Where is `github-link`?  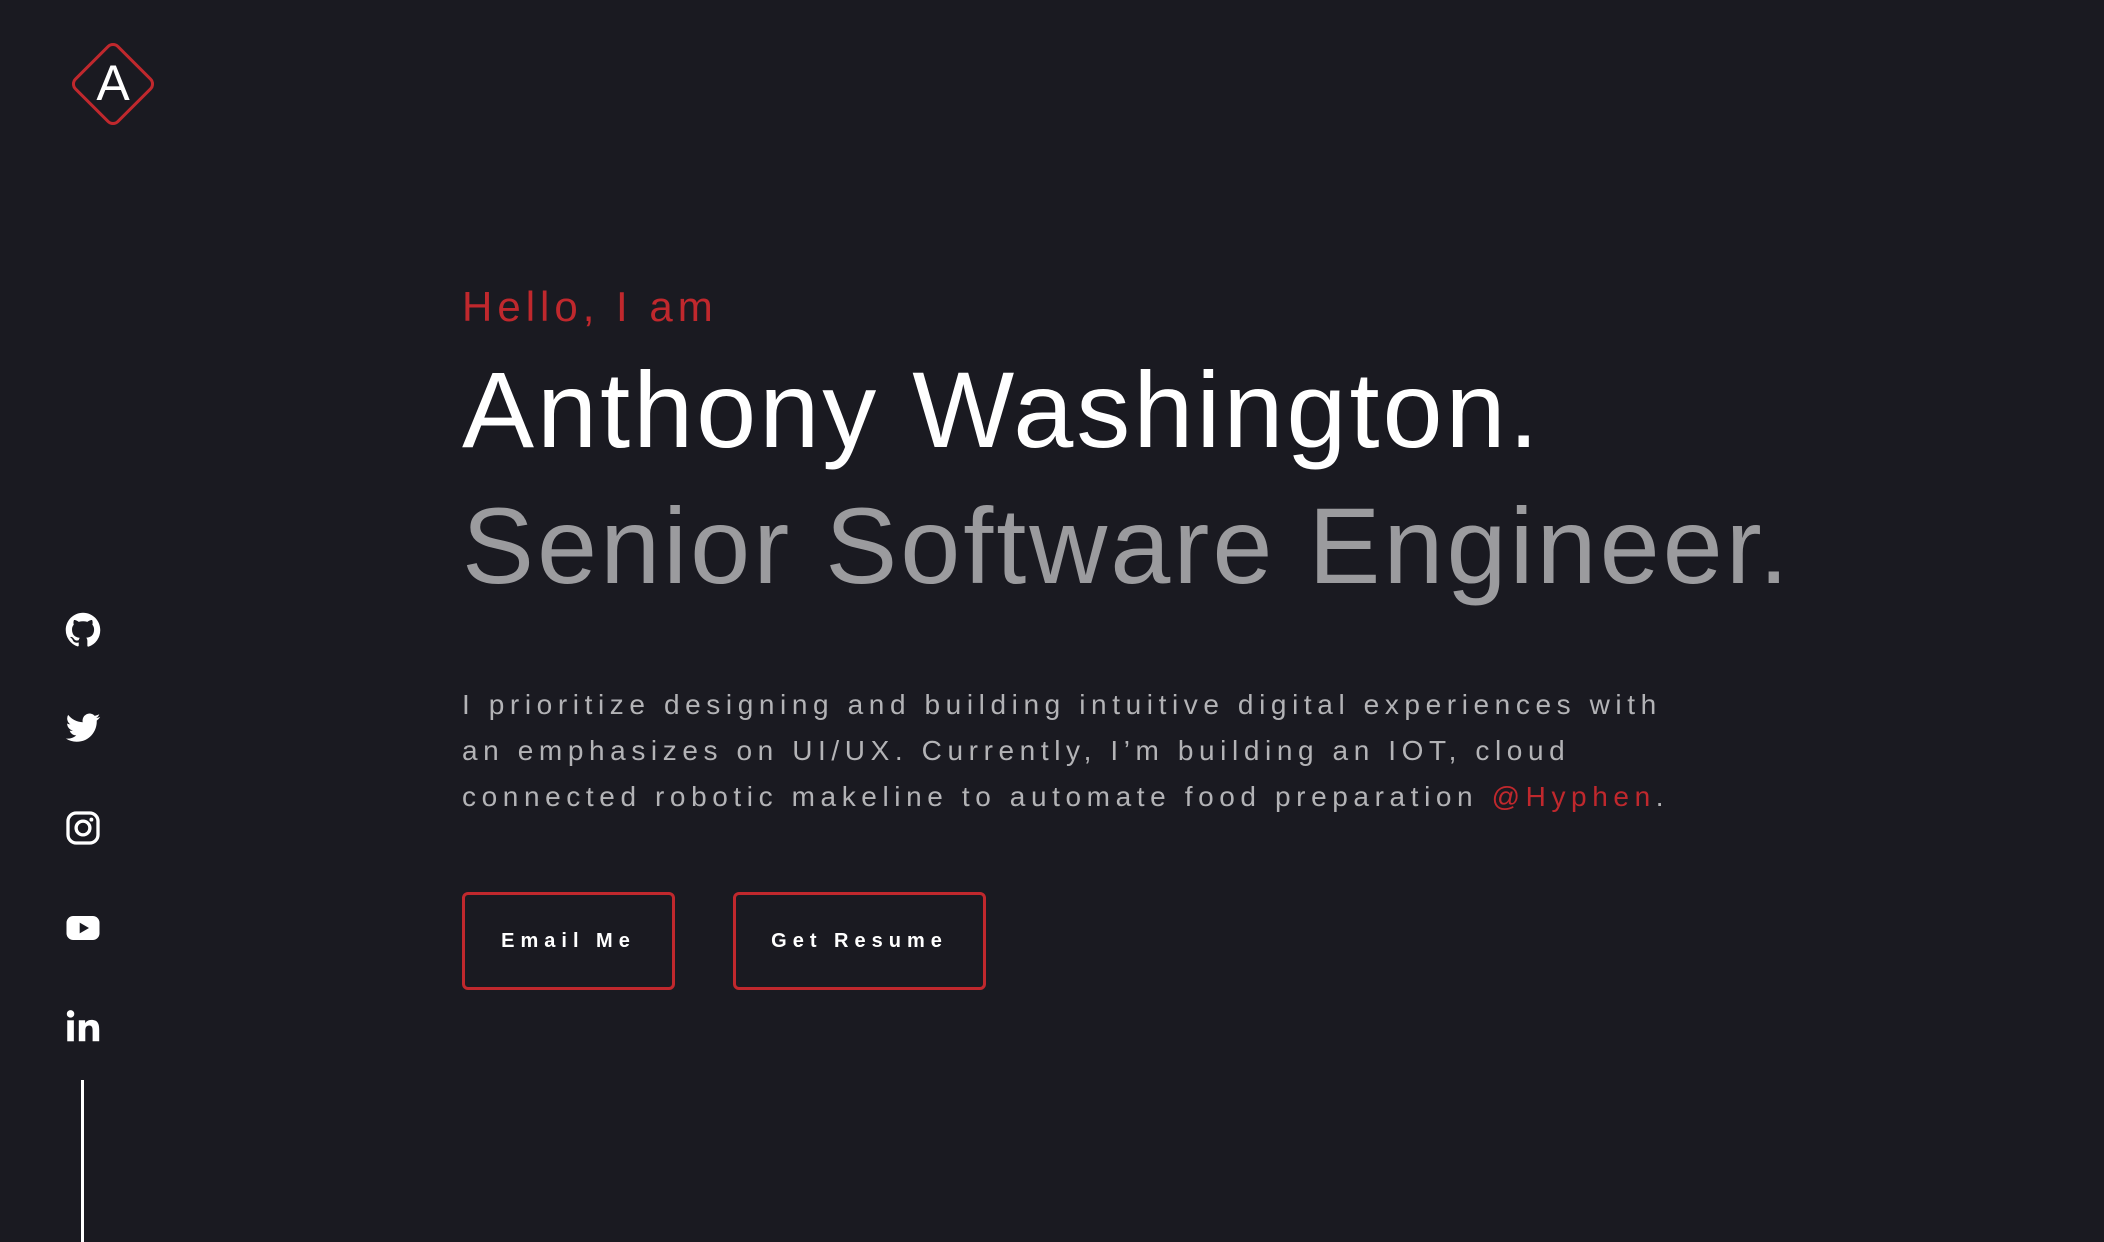
github-link is located at coordinates (83, 630).